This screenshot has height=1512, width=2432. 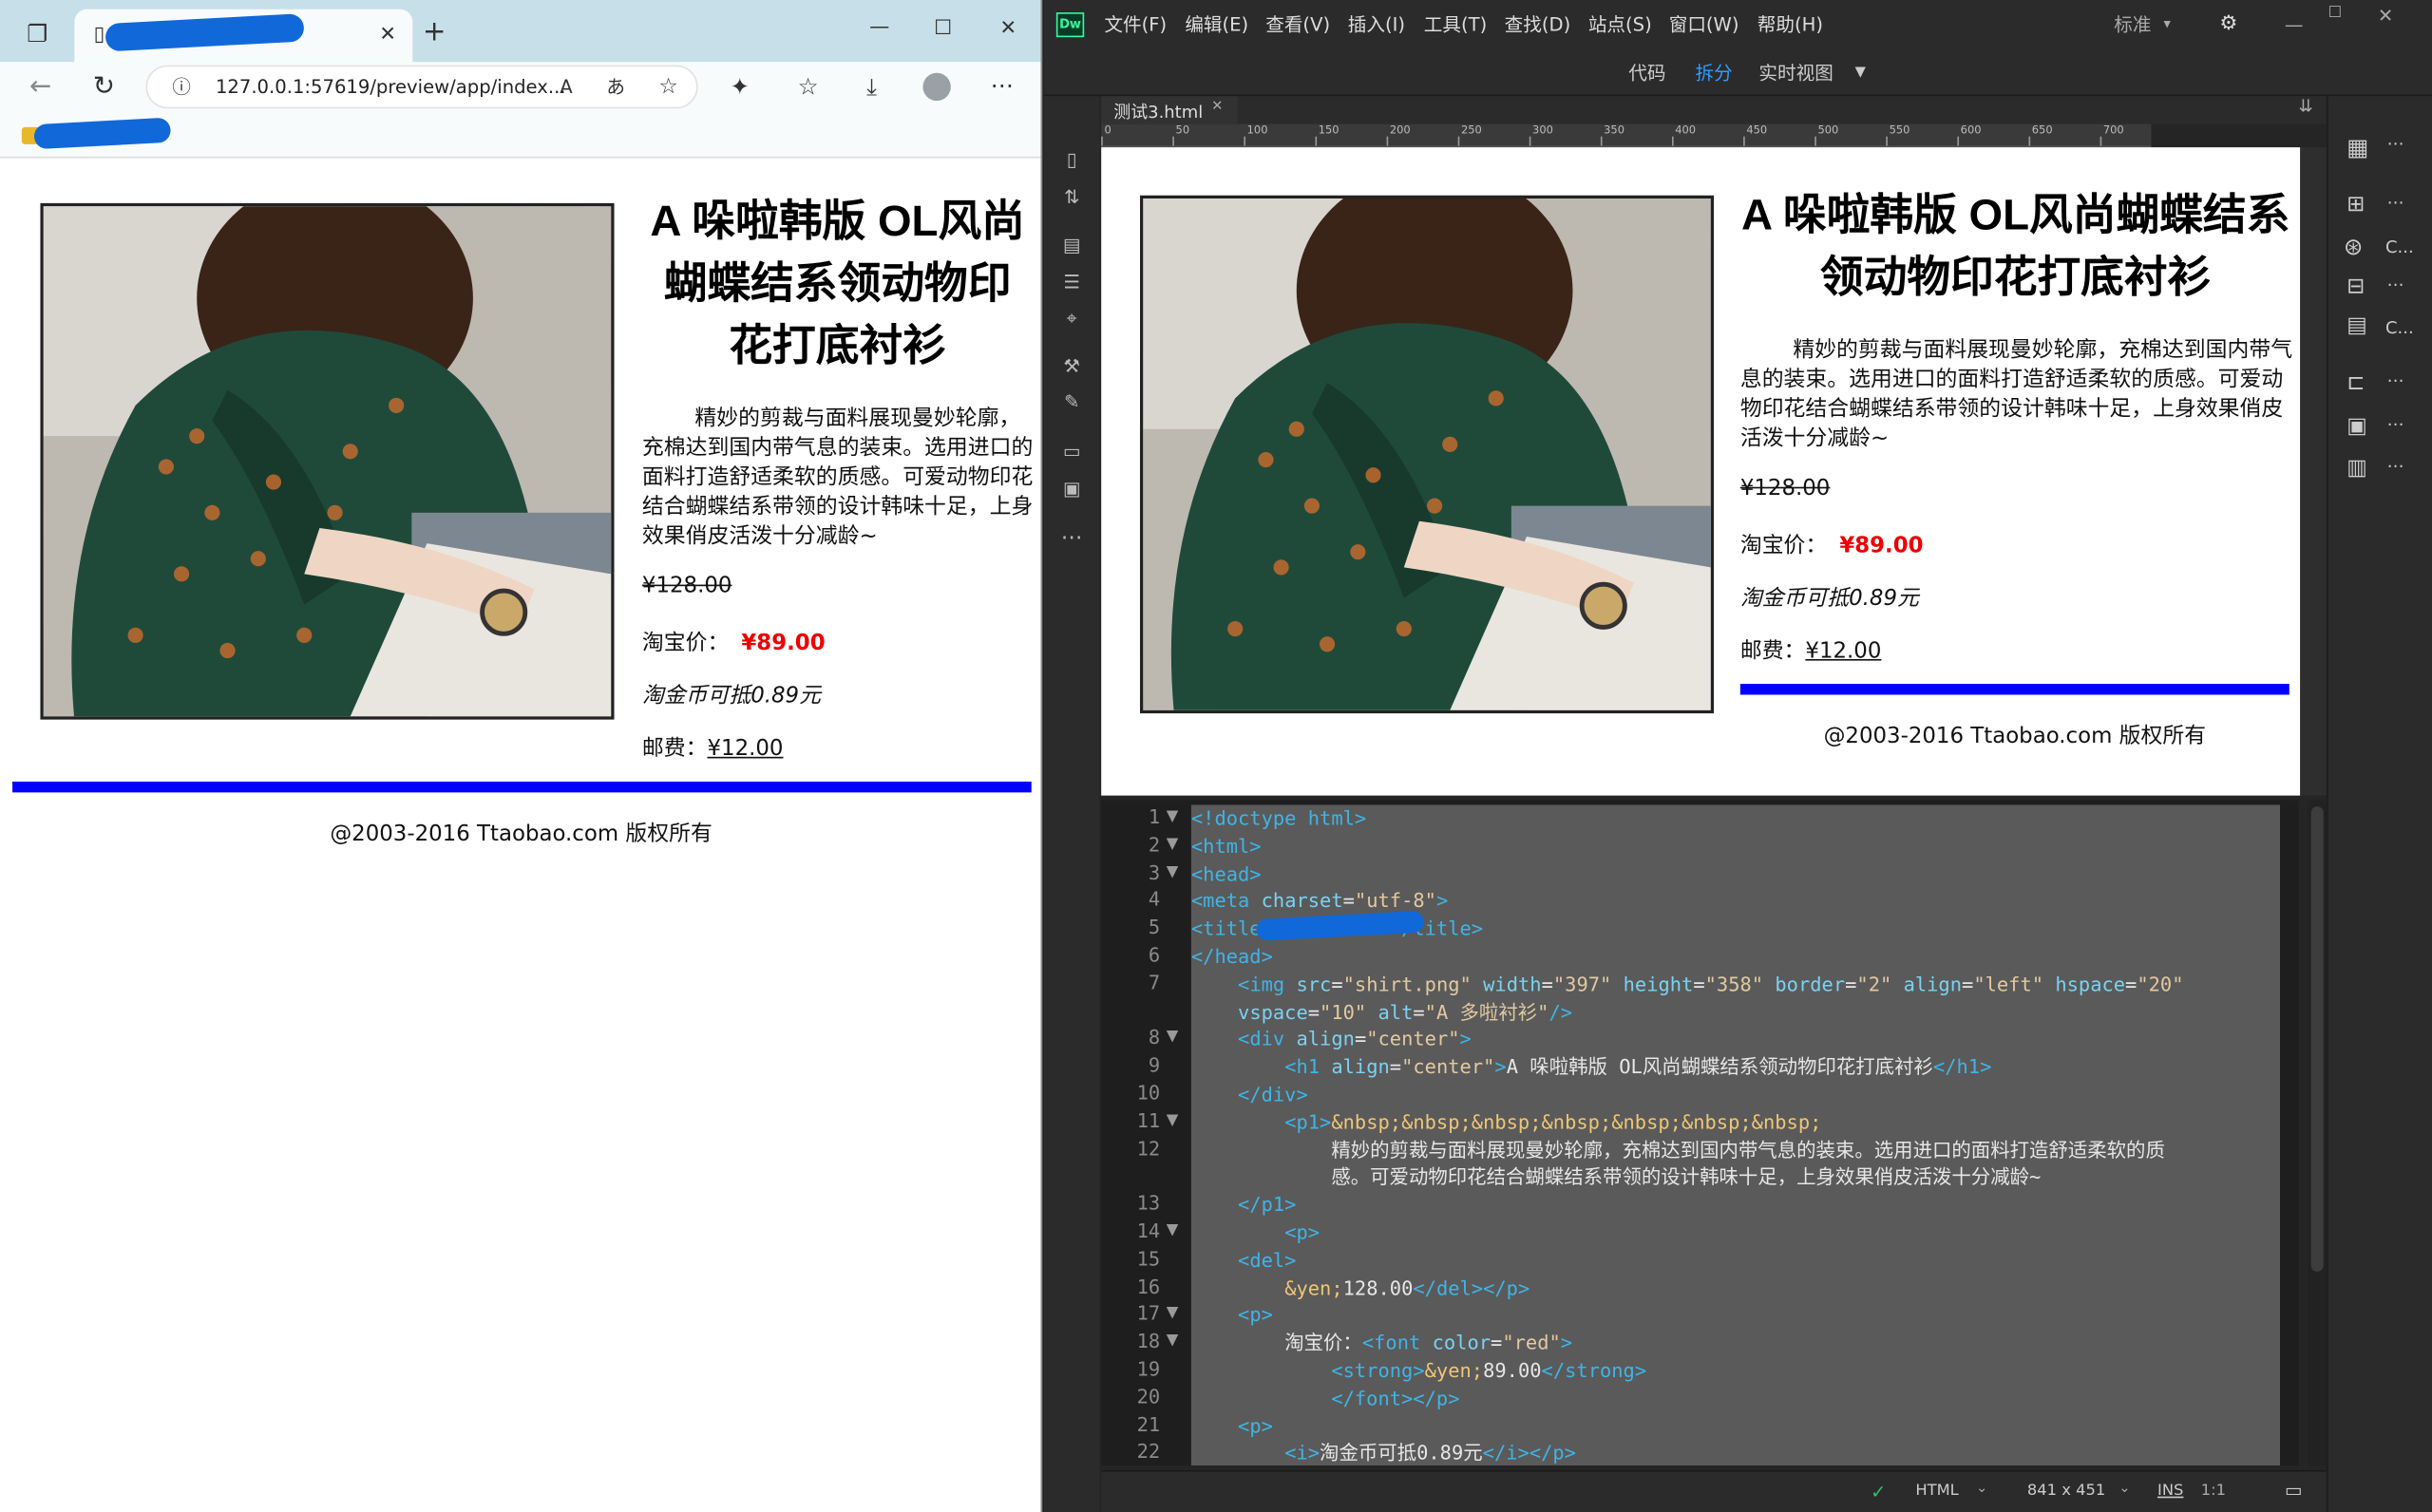 I want to click on language-select: HTML, so click(x=1936, y=1491).